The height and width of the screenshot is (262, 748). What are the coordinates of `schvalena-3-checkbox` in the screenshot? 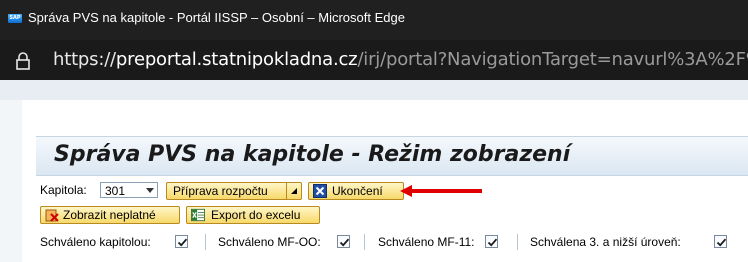 It's located at (720, 241).